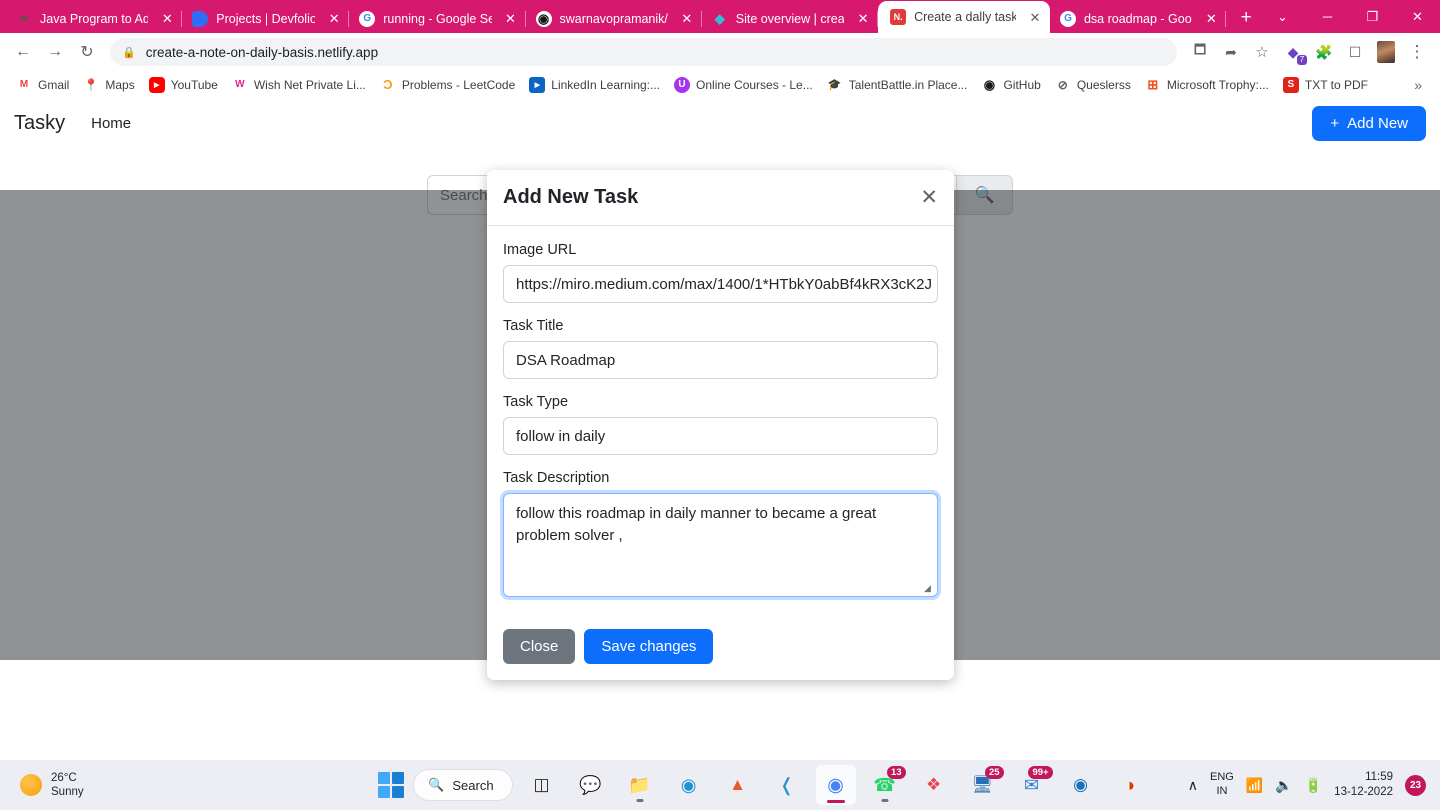 The image size is (1440, 810). I want to click on weather-widget: 26°C Sunny, so click(170, 785).